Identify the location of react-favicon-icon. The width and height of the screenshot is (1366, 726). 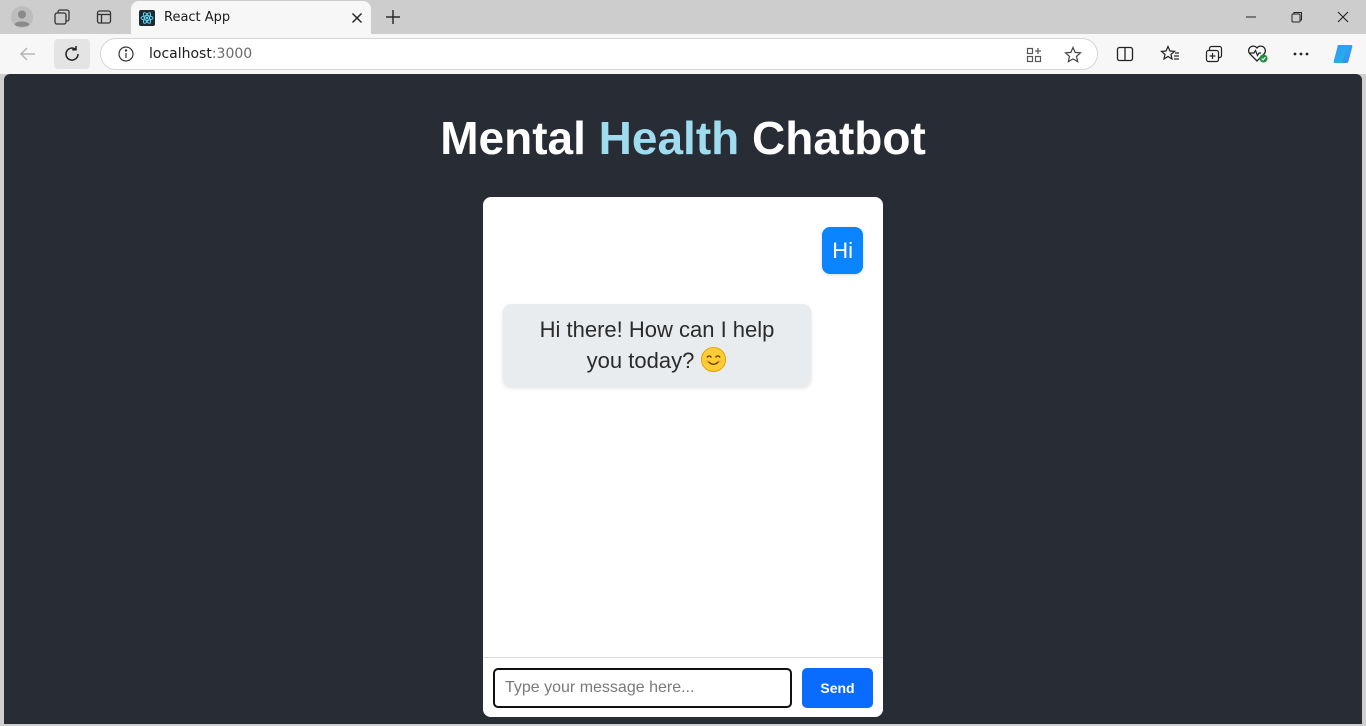
(147, 17).